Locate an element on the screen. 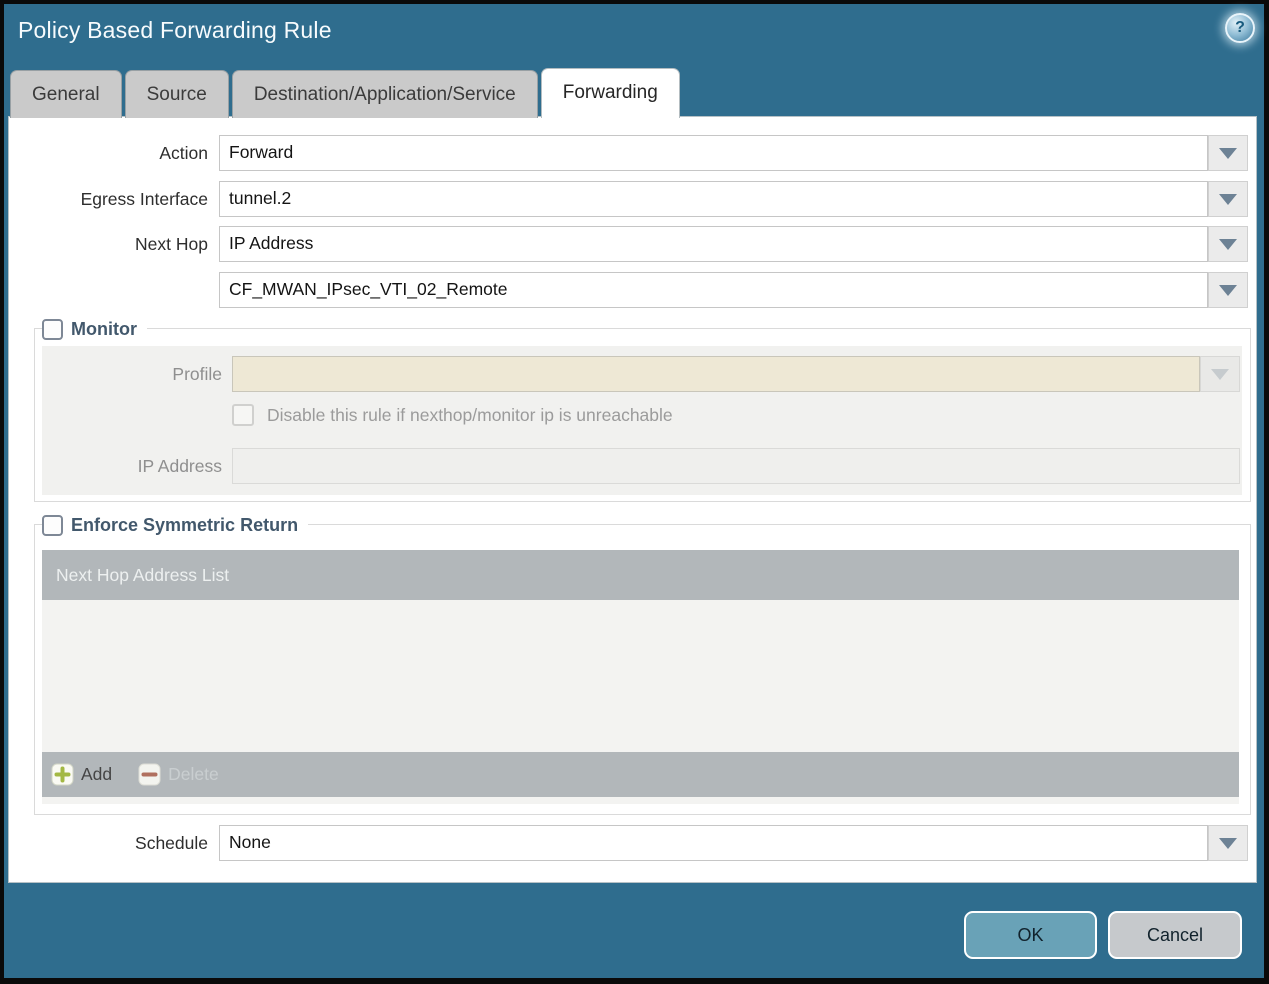  delete-button-label: Delete is located at coordinates (193, 774).